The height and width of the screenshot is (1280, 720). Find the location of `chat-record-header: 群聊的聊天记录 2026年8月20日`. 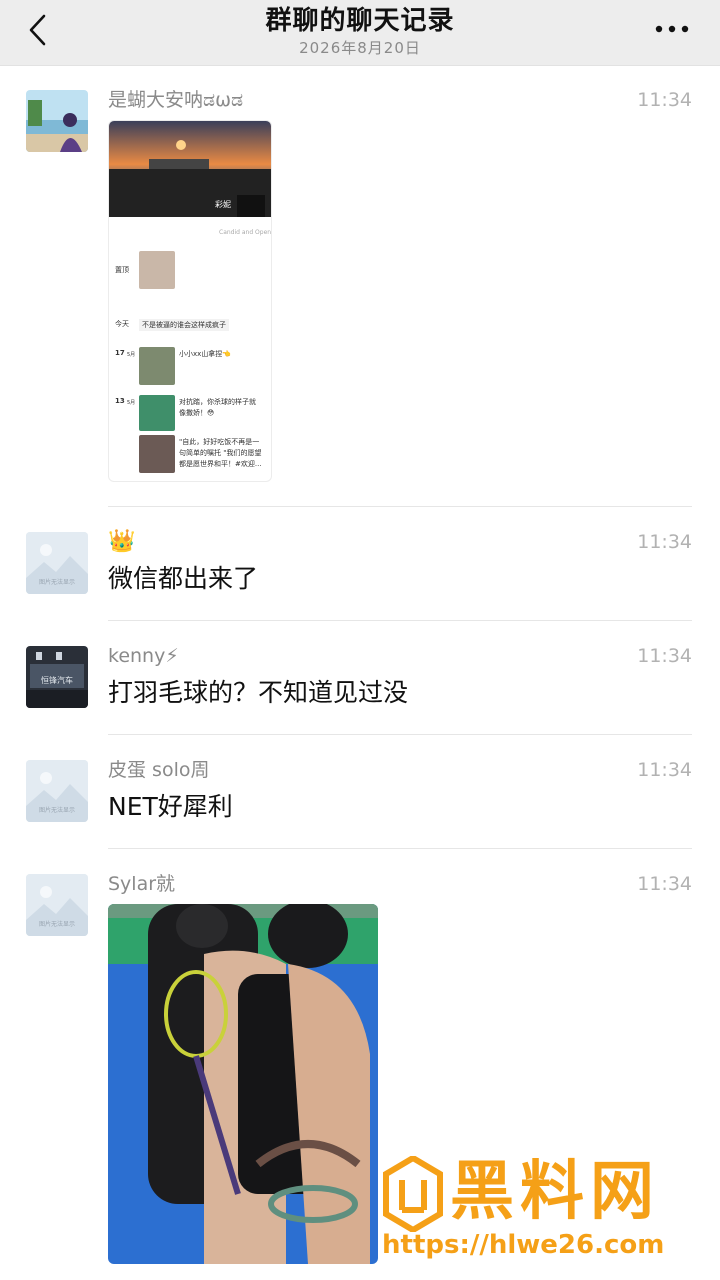

chat-record-header: 群聊的聊天记录 2026年8月20日 is located at coordinates (360, 33).